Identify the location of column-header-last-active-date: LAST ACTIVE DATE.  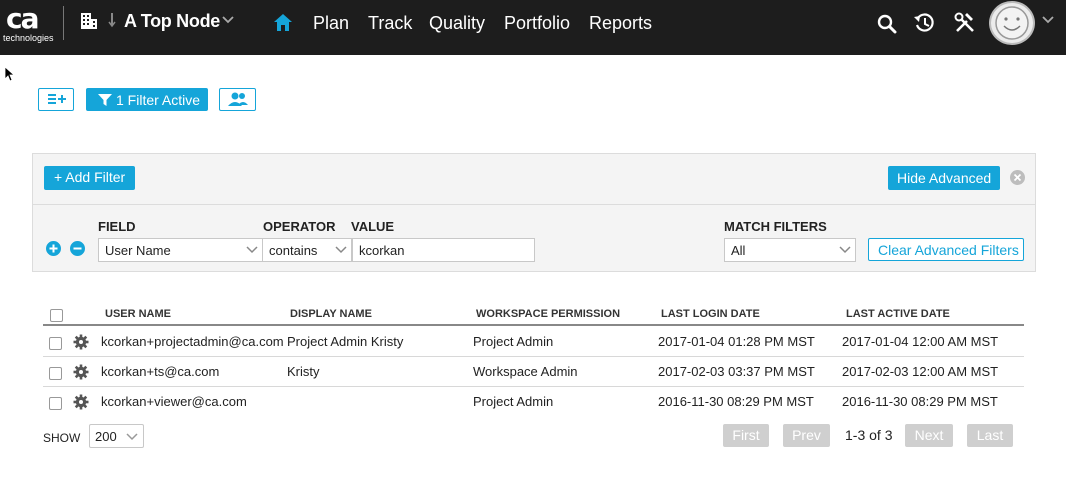
(898, 314).